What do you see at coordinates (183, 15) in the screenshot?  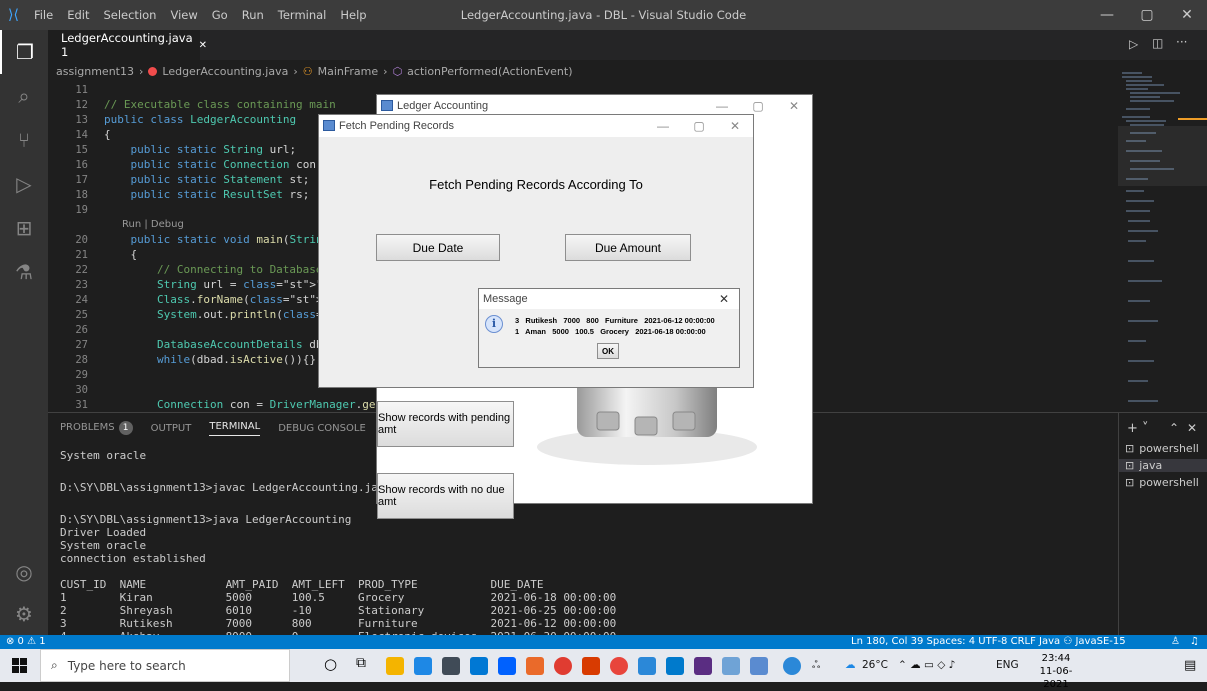 I see `menu-item-view: View` at bounding box center [183, 15].